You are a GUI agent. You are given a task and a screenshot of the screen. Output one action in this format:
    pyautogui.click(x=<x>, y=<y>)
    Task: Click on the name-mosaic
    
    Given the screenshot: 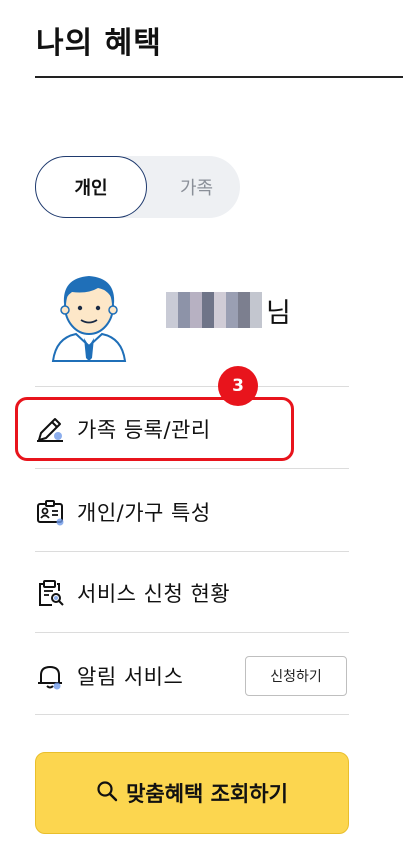 What is the action you would take?
    pyautogui.click(x=214, y=310)
    